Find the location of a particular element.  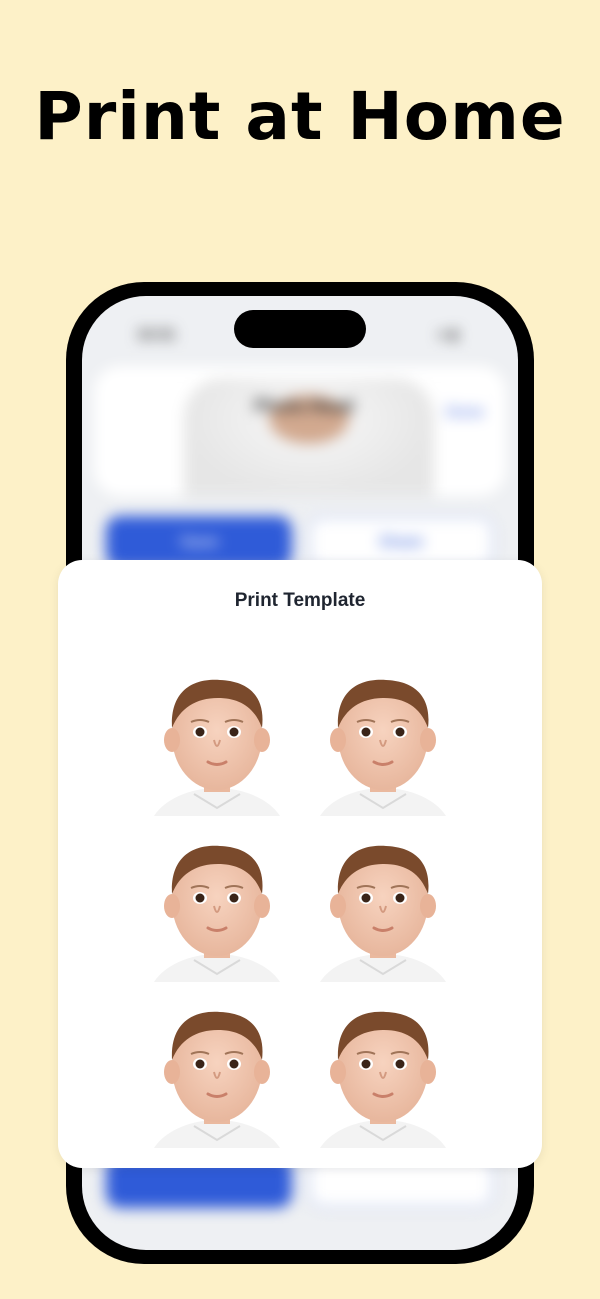

status-time: 10:31 is located at coordinates (156, 334).